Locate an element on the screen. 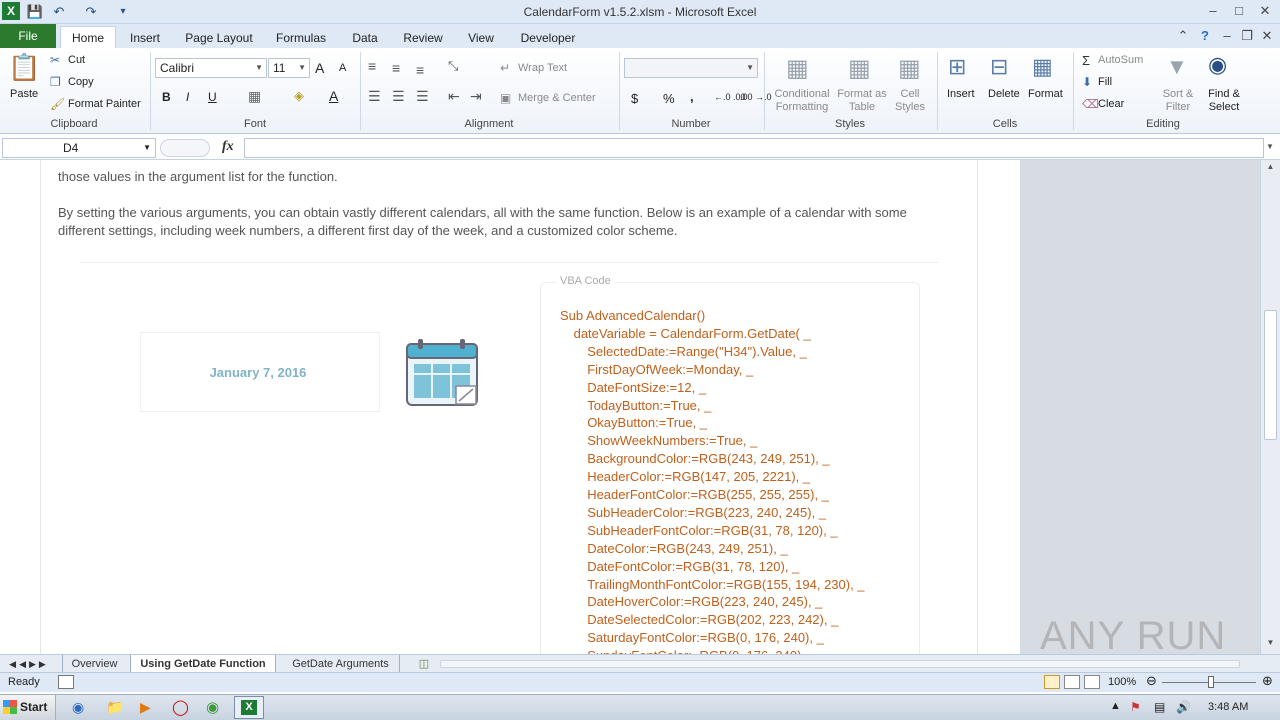 The width and height of the screenshot is (1280, 720). new-sheet-icon: ◫ is located at coordinates (424, 664).